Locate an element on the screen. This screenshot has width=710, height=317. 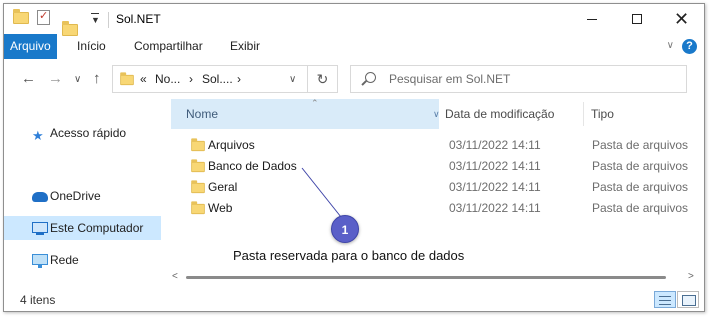
tab-arquivo: Arquivo is located at coordinates (30, 46).